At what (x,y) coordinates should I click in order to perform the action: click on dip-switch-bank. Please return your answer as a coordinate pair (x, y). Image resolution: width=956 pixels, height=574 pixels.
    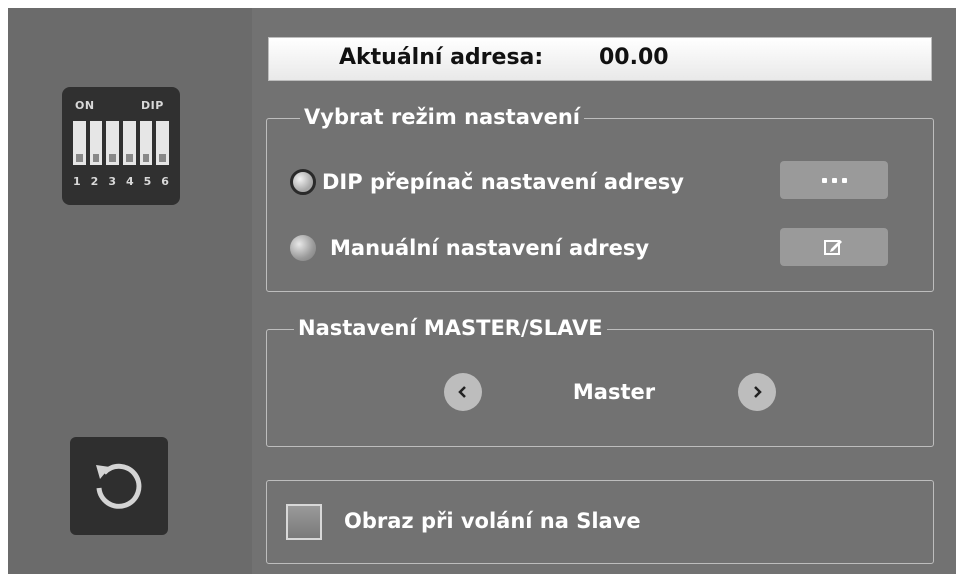
    Looking at the image, I should click on (121, 143).